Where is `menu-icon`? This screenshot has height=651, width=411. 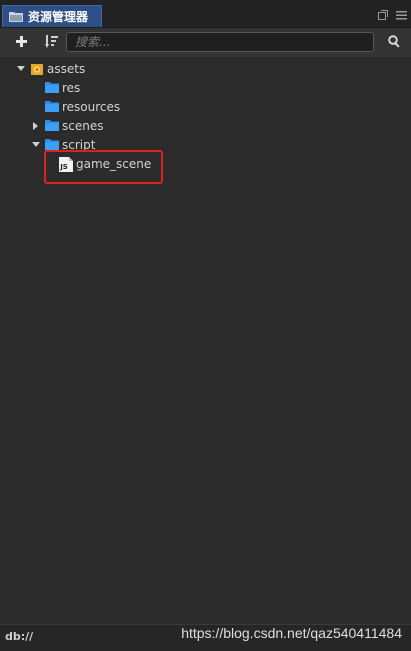 menu-icon is located at coordinates (401, 15).